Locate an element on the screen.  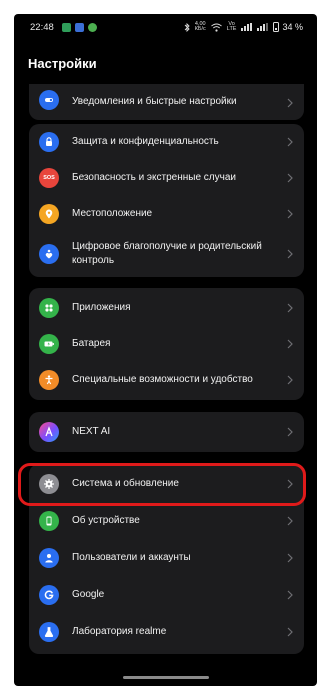
lab-icon is located at coordinates (49, 632).